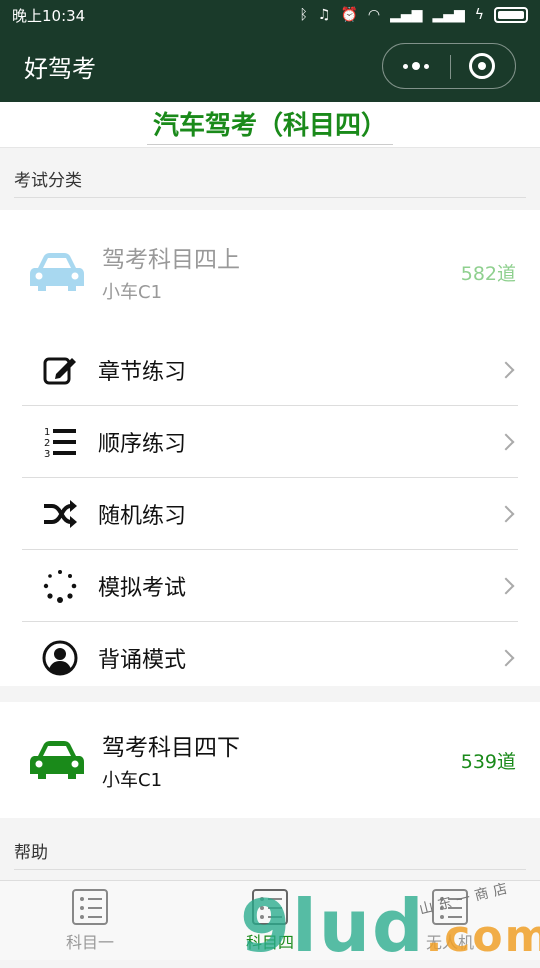  What do you see at coordinates (349, 15) in the screenshot?
I see `alarm-icon: ⏰` at bounding box center [349, 15].